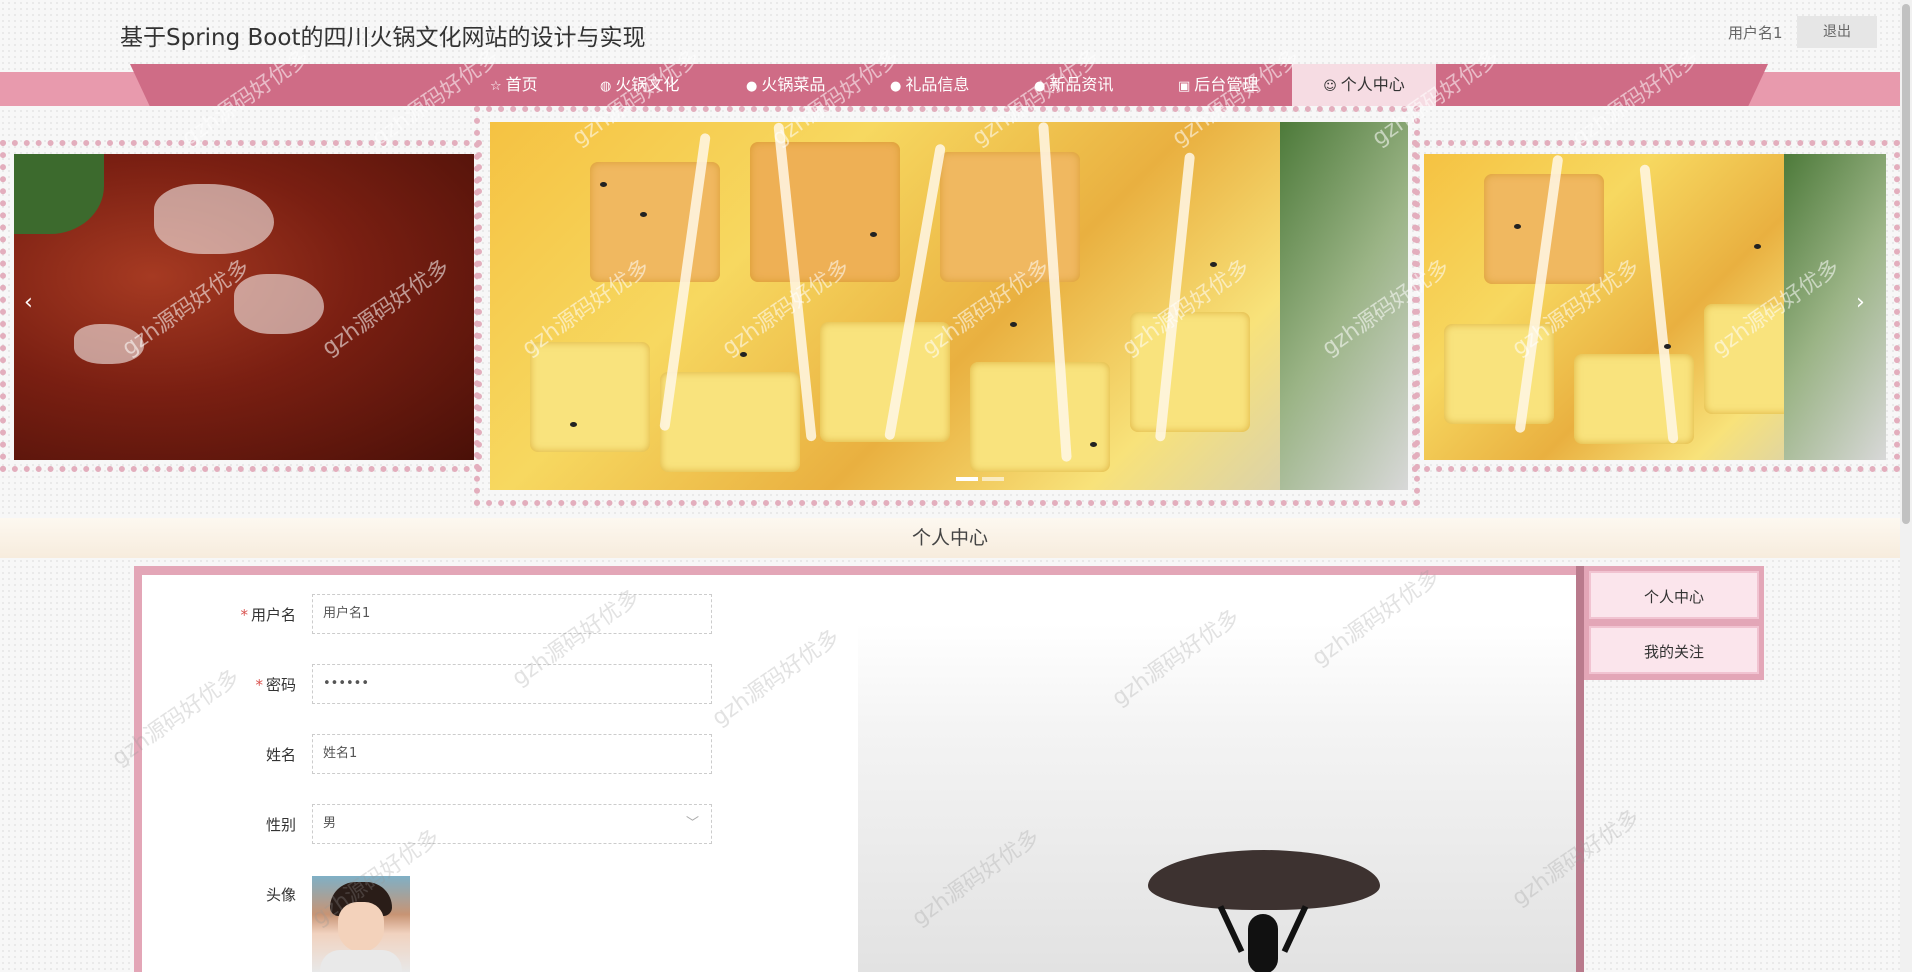 The height and width of the screenshot is (972, 1912). I want to click on username-input: 用户名1, so click(512, 614).